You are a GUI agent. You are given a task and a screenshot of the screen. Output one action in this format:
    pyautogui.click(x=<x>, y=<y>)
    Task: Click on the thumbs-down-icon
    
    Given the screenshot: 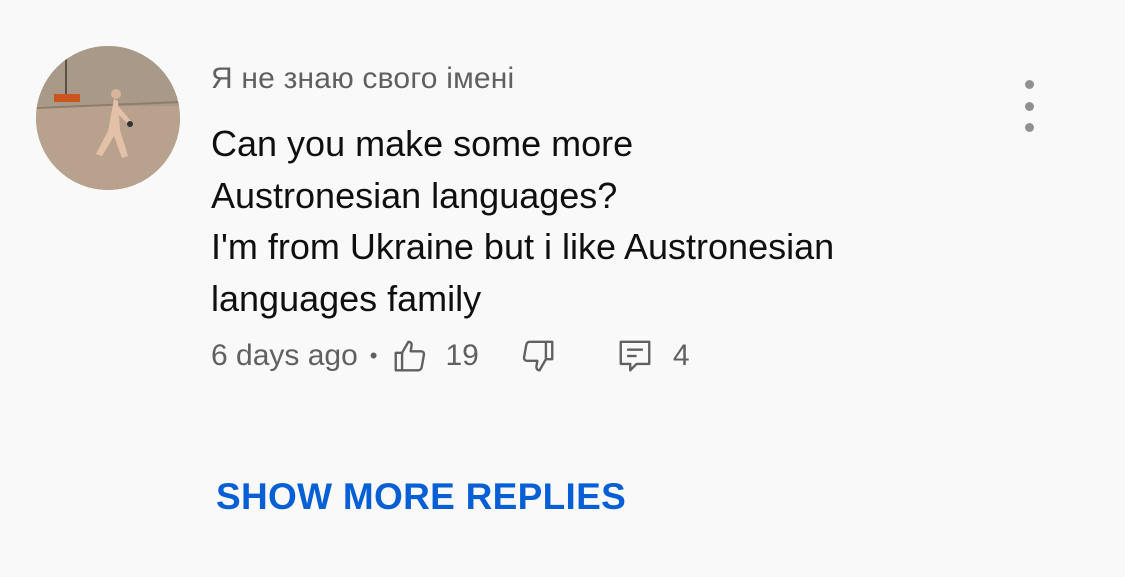 What is the action you would take?
    pyautogui.click(x=538, y=356)
    